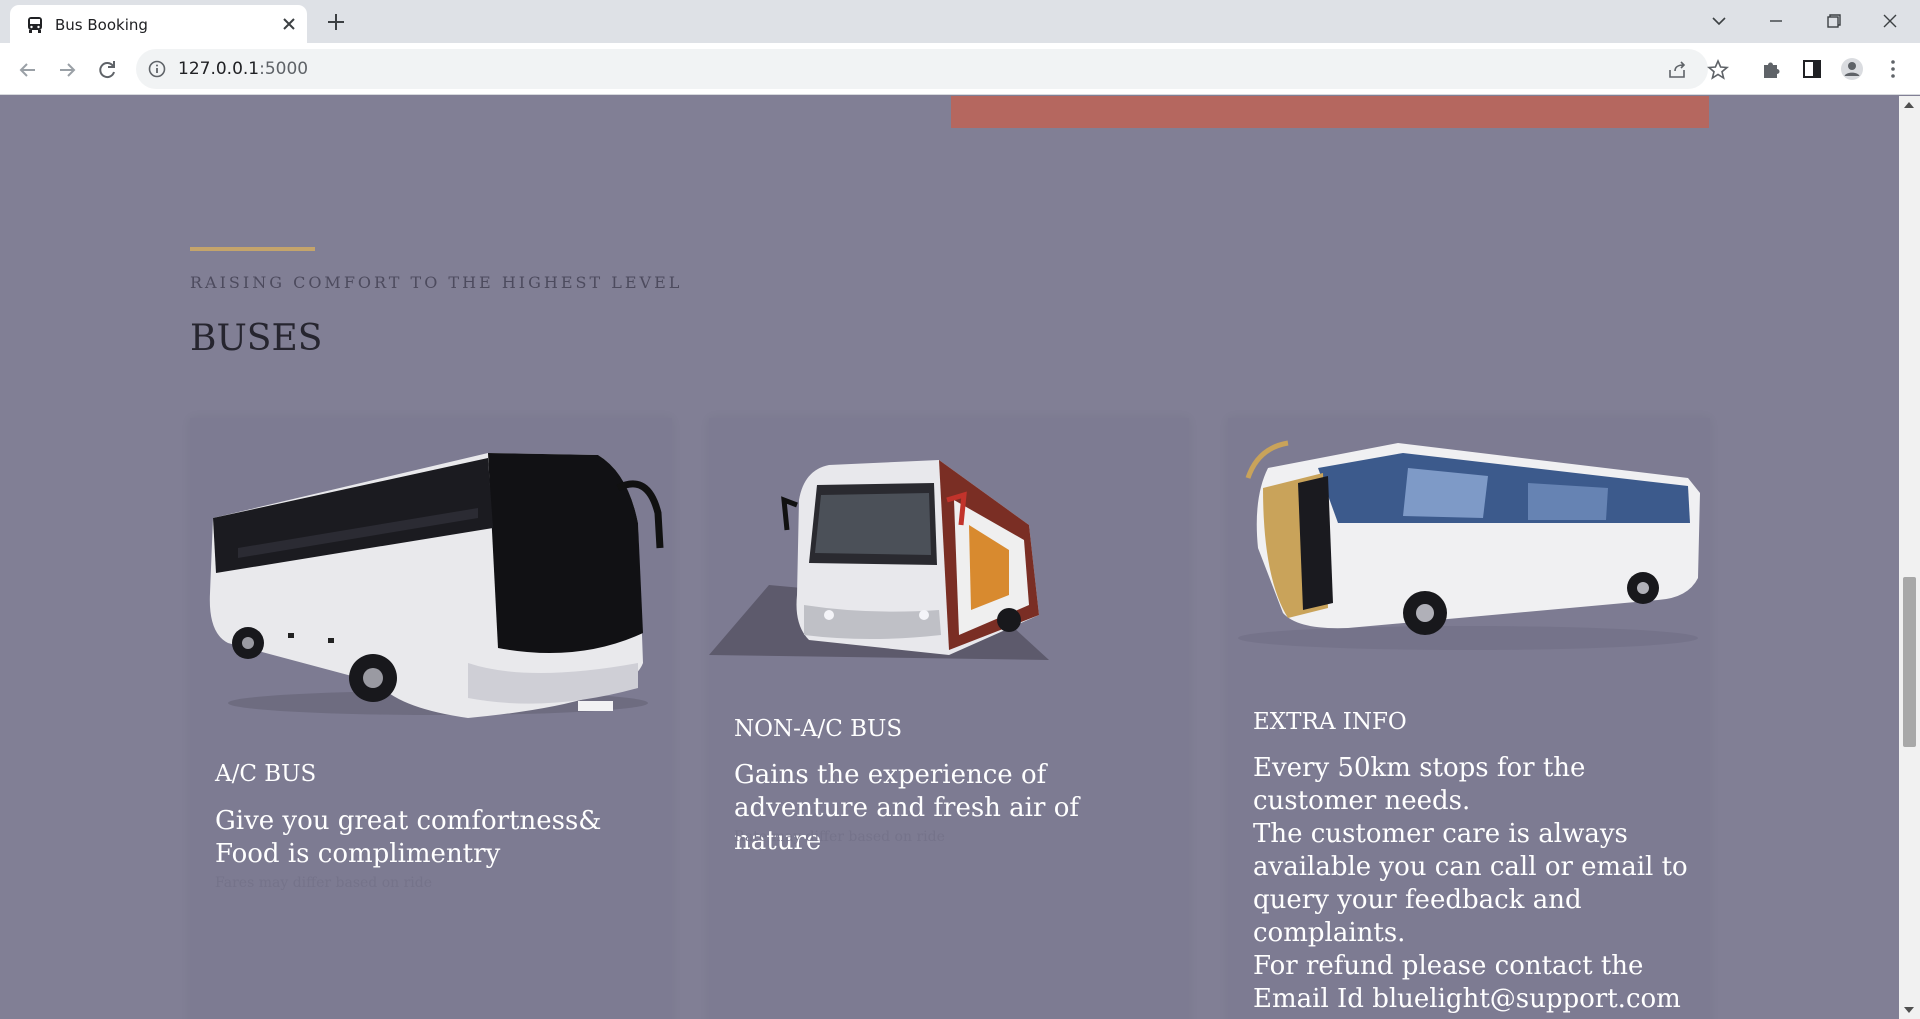  I want to click on ac-bus-image, so click(436, 585).